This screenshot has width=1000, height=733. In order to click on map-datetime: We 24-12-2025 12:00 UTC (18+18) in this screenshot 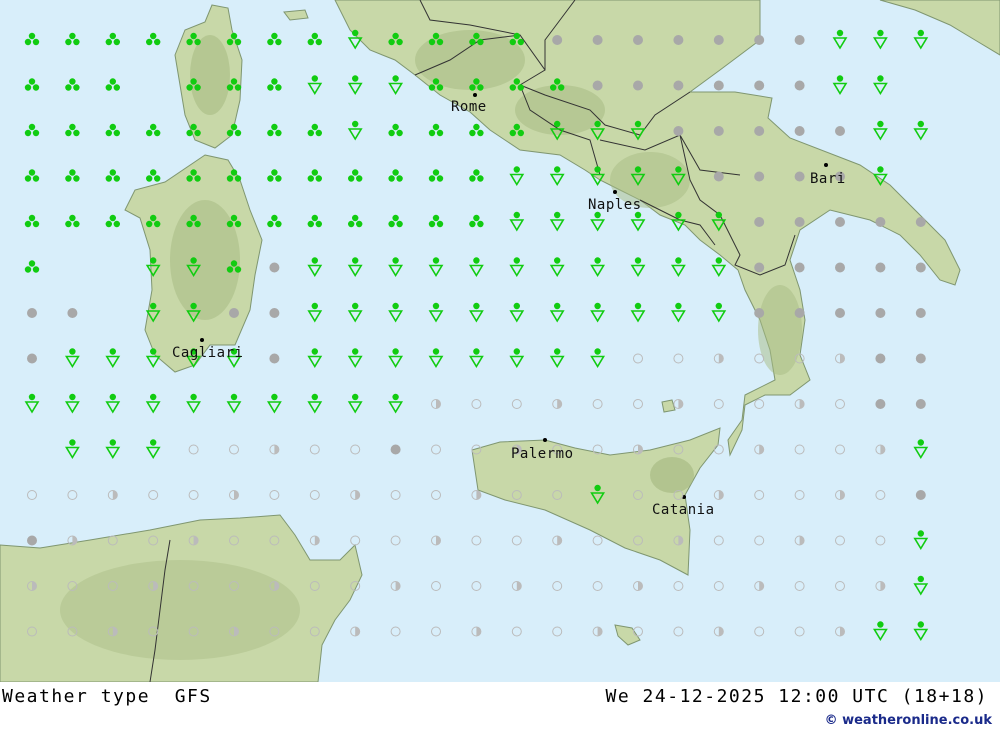, I will do `click(796, 696)`.